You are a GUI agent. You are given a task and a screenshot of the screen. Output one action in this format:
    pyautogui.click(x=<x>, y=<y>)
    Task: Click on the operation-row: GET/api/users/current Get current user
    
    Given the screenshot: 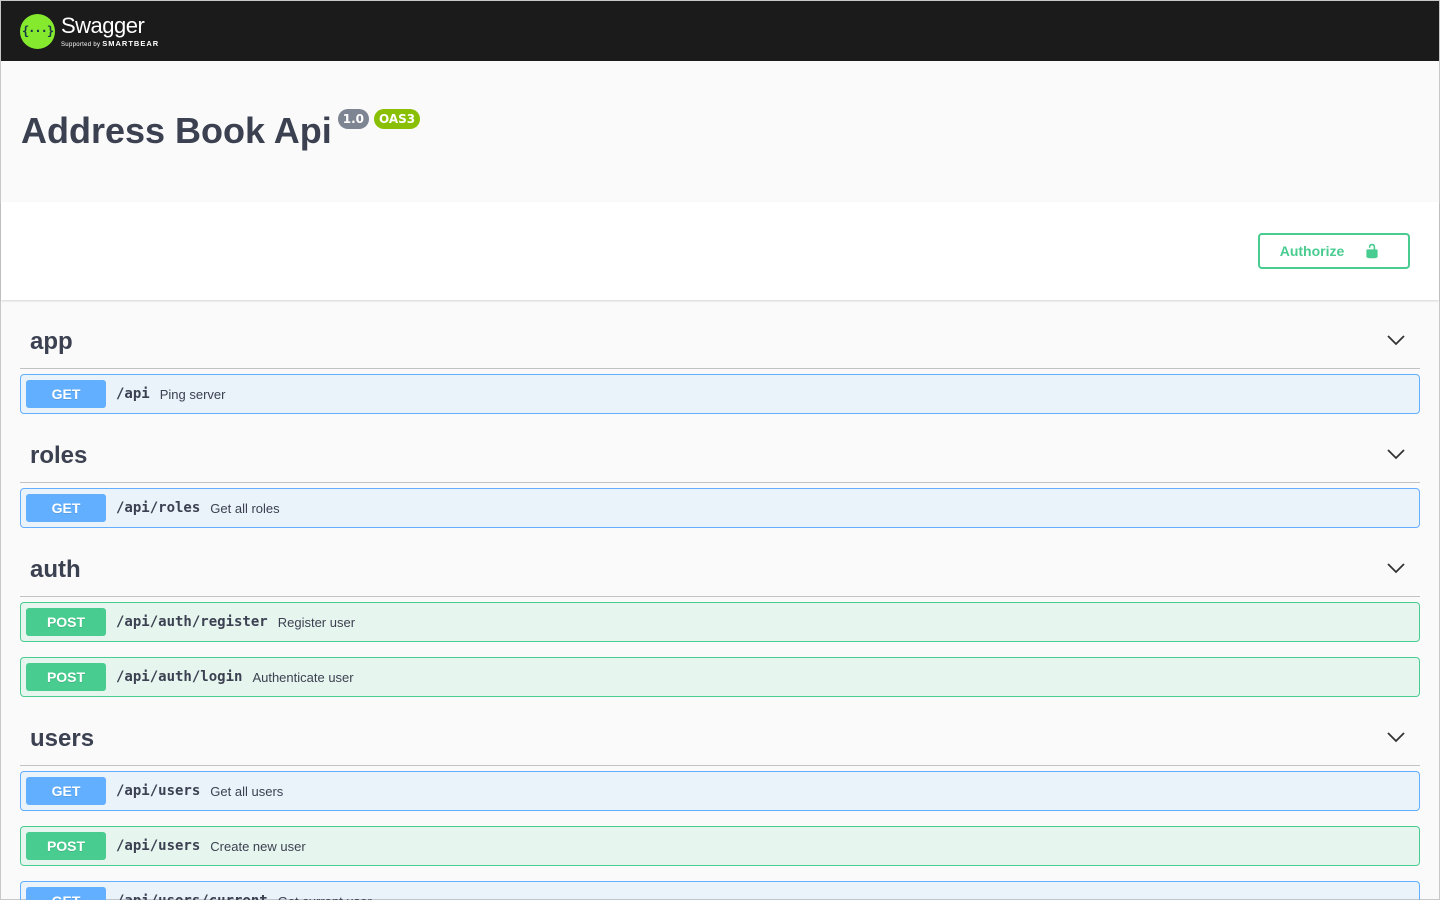 What is the action you would take?
    pyautogui.click(x=720, y=890)
    